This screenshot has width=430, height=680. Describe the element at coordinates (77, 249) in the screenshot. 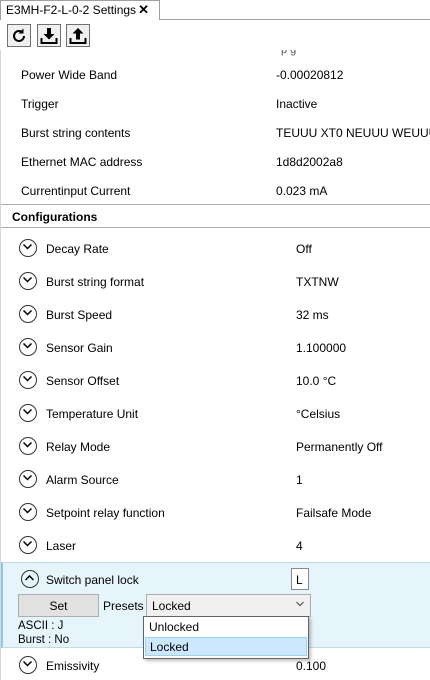

I see `row-label: Decay Rate` at that location.